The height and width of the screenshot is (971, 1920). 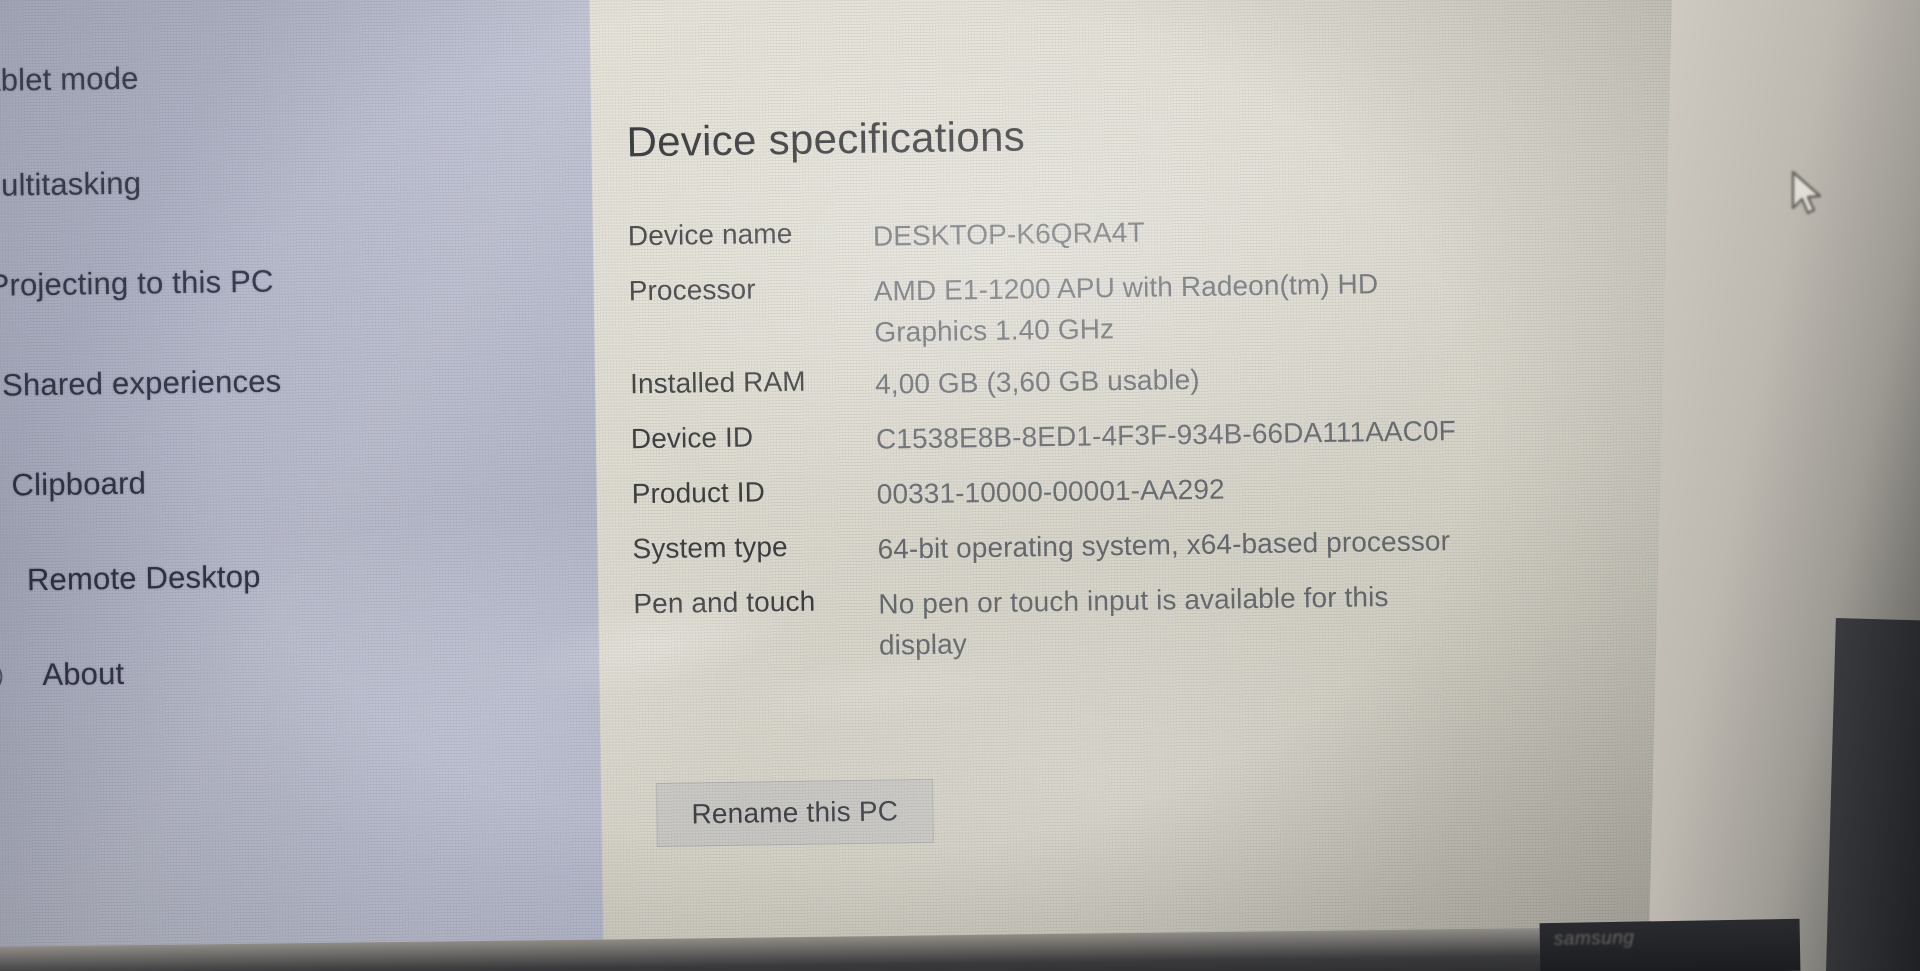 I want to click on laptop-brand-text: samsung, so click(x=1594, y=939).